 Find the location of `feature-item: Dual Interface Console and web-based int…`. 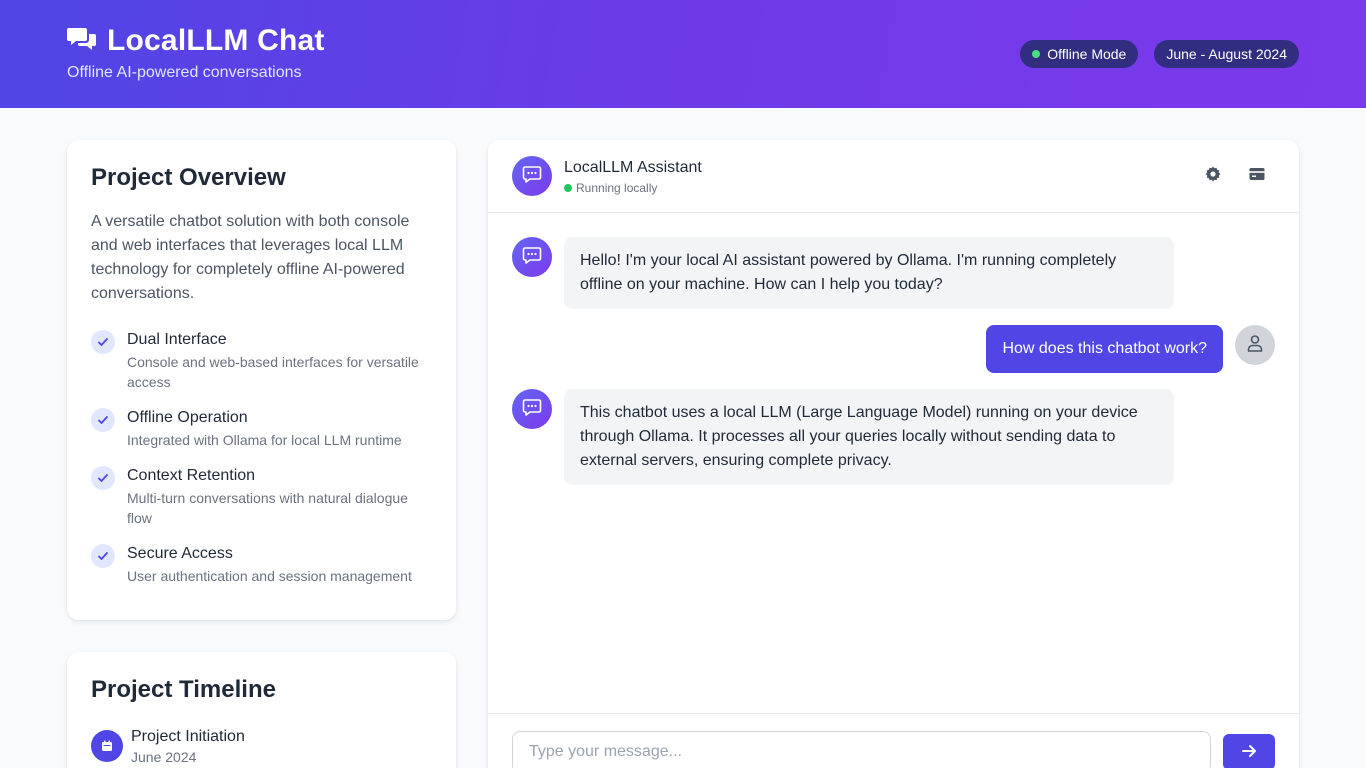

feature-item: Dual Interface Console and web-based int… is located at coordinates (261, 361).